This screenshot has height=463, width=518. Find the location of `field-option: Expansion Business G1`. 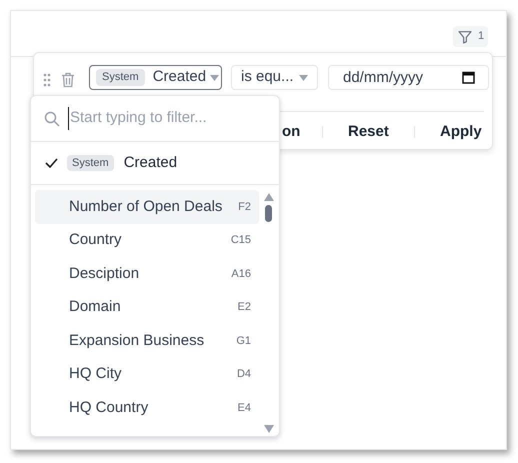

field-option: Expansion Business G1 is located at coordinates (147, 341).